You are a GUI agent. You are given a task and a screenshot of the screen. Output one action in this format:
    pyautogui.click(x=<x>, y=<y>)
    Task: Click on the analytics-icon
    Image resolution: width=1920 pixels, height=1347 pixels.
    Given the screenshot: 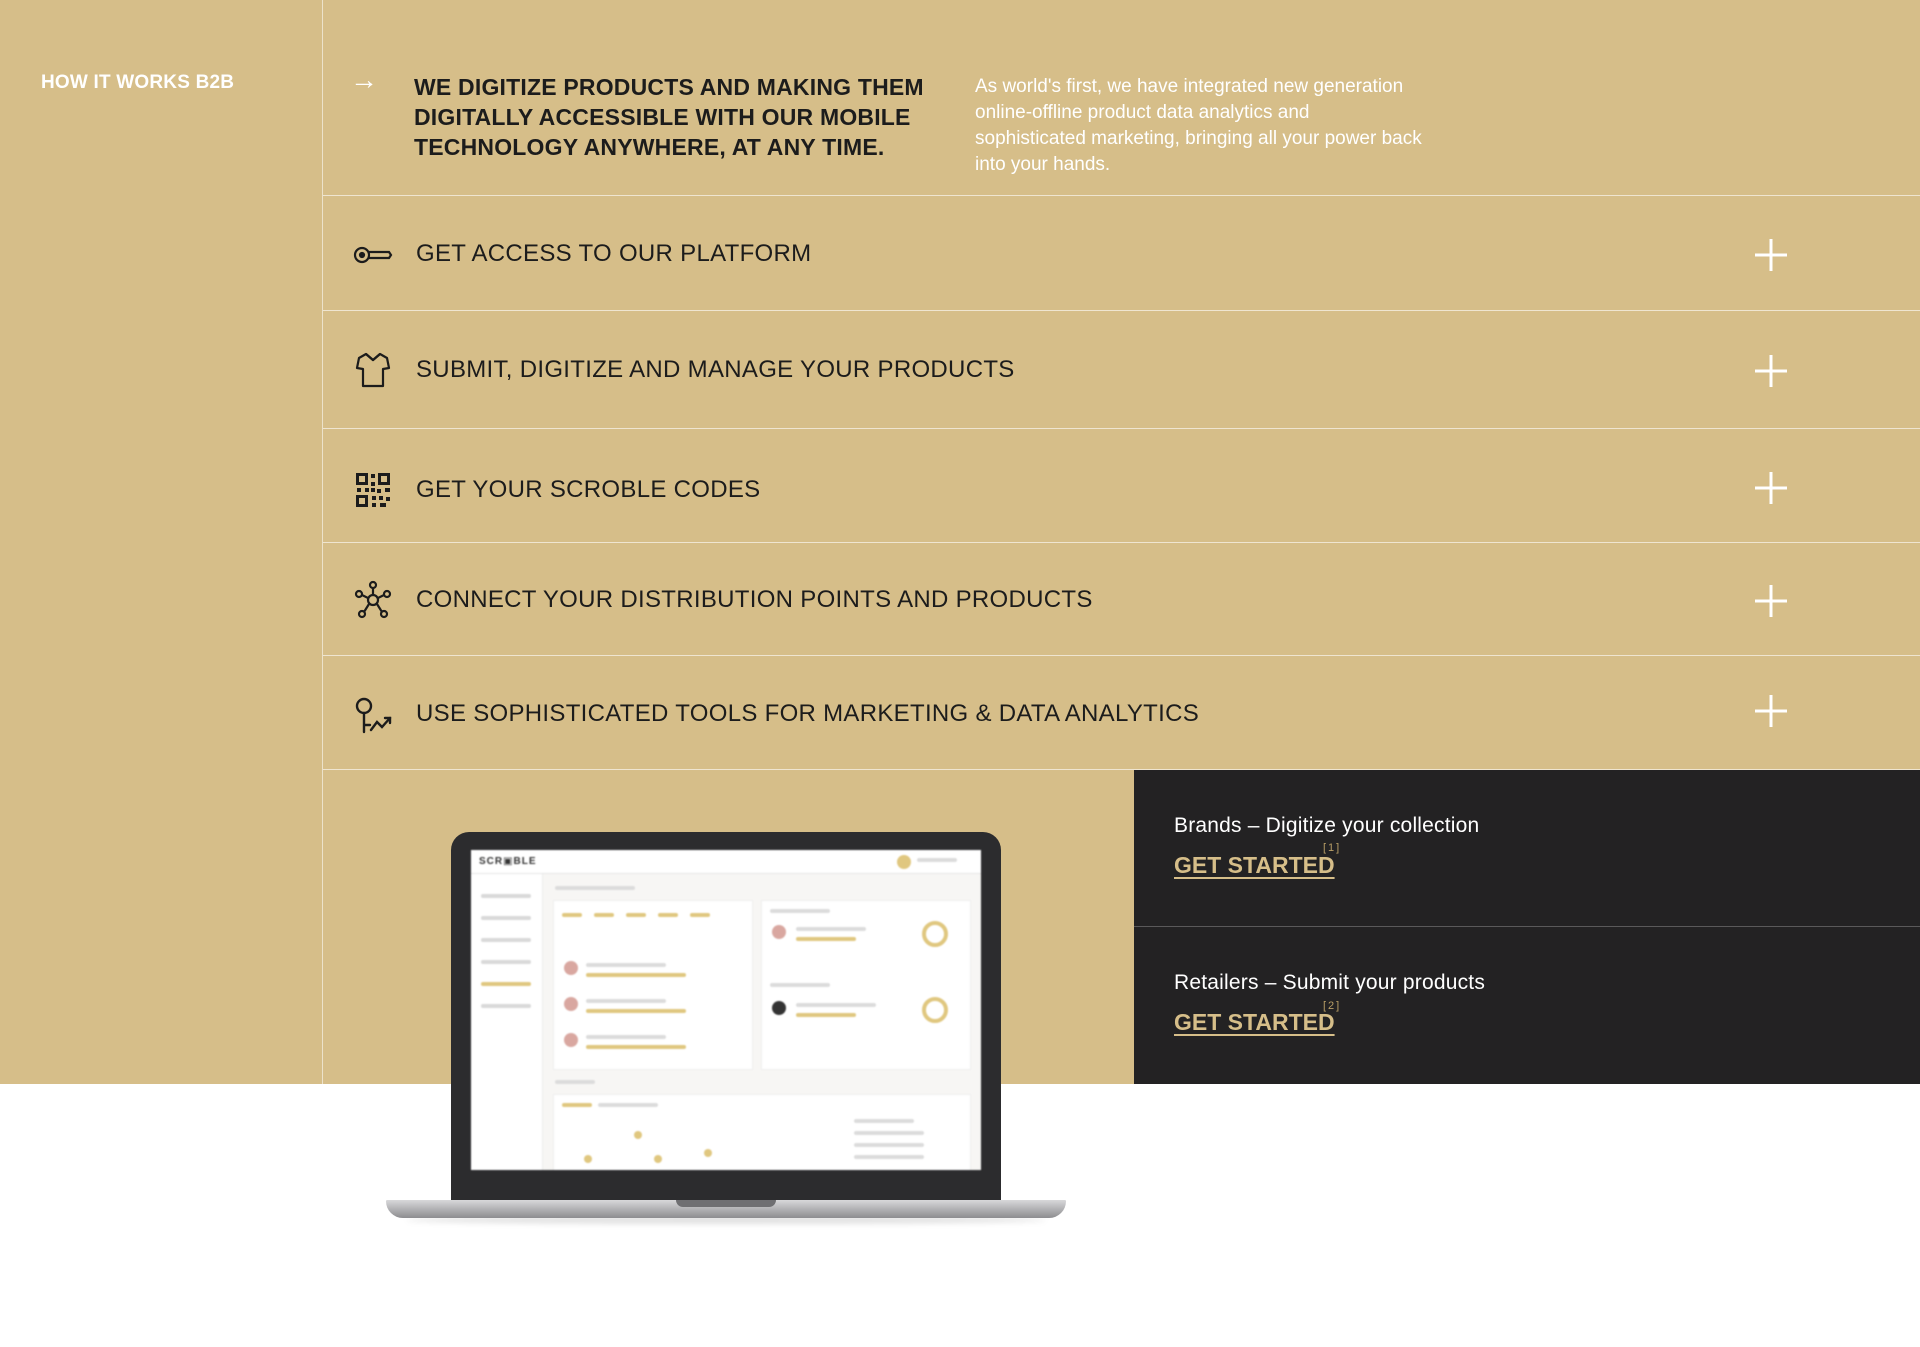 What is the action you would take?
    pyautogui.click(x=373, y=716)
    